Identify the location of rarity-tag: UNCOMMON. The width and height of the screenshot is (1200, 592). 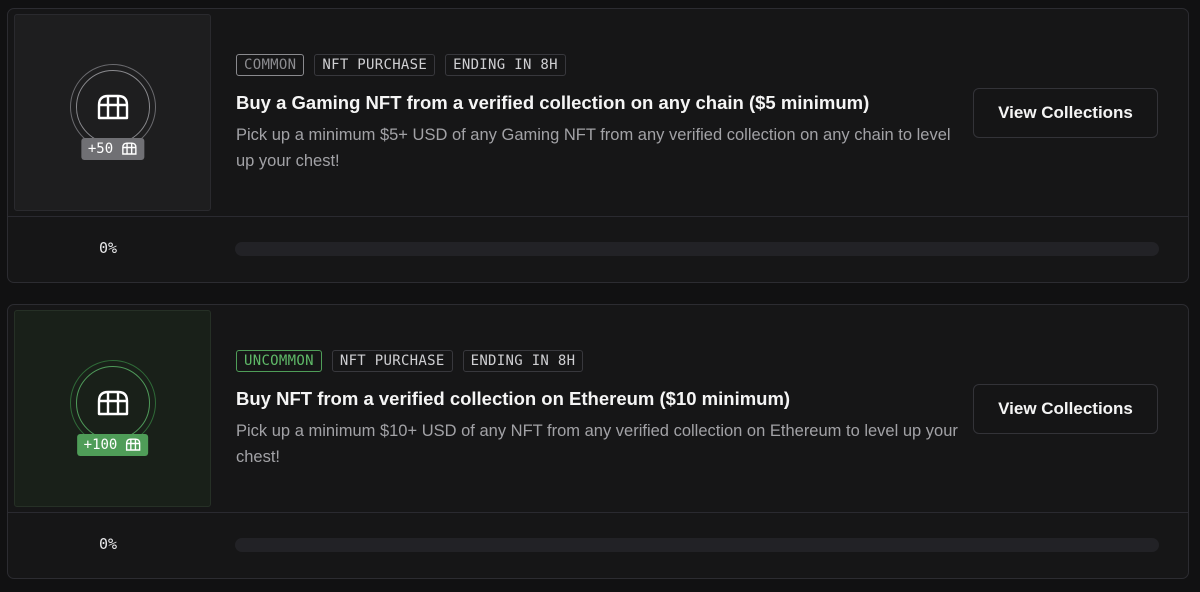
(279, 361).